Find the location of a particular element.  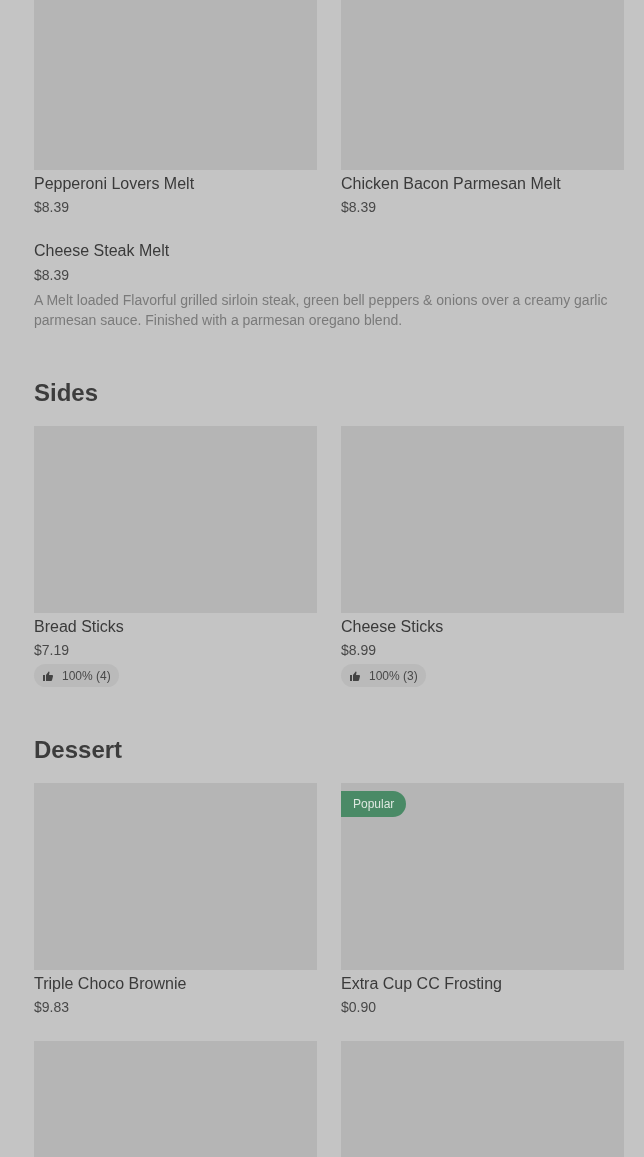

item-description: A Melt loaded Flavorful grilled sirloin steak, green bell peppers & onions over a creamy garlic parmesan sauce. Finished with a parmesan oregano blend. is located at coordinates (321, 310).